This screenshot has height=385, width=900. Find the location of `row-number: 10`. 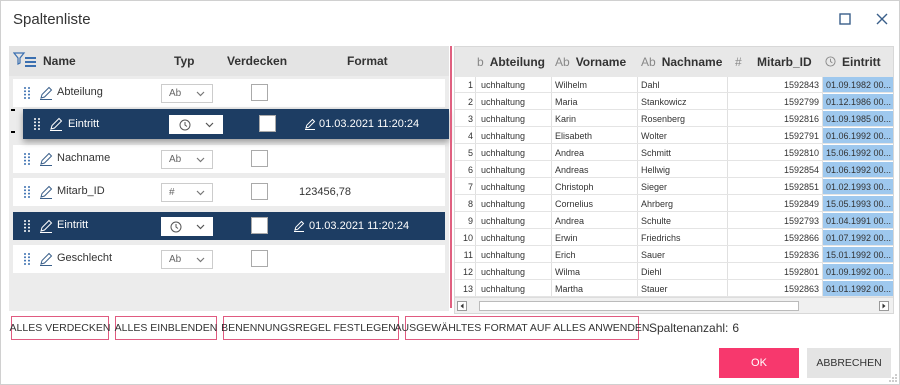

row-number: 10 is located at coordinates (467, 238).